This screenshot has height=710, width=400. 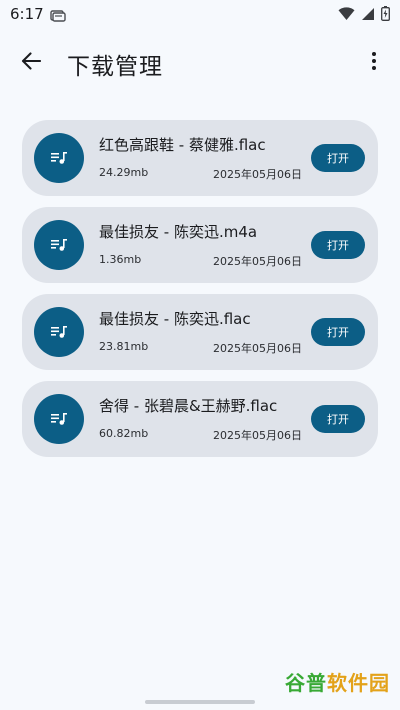 I want to click on file-name: 最佳损友 - 陈奕迅.m4a, so click(x=178, y=232).